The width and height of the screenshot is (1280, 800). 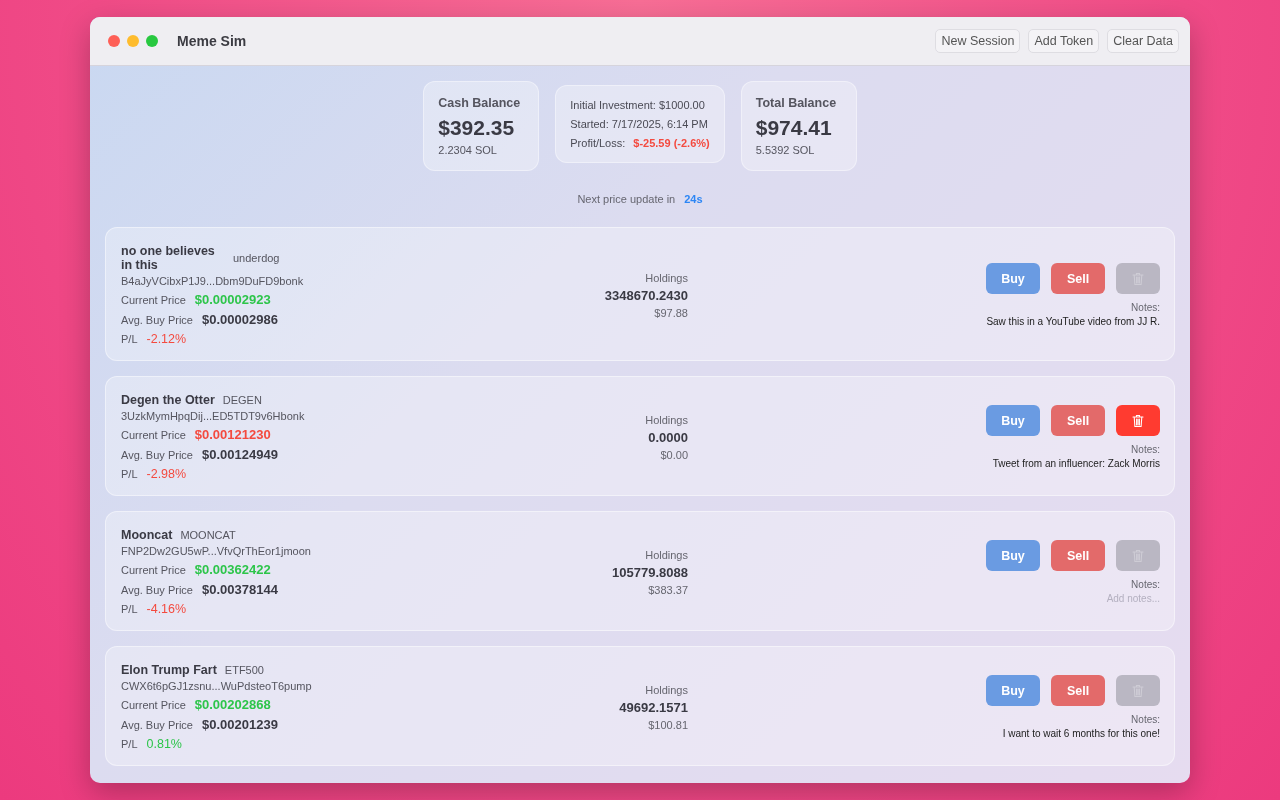 I want to click on token-address: 3UzkMymHpqDij...ED5TDT9v6Hbonk, so click(x=213, y=416).